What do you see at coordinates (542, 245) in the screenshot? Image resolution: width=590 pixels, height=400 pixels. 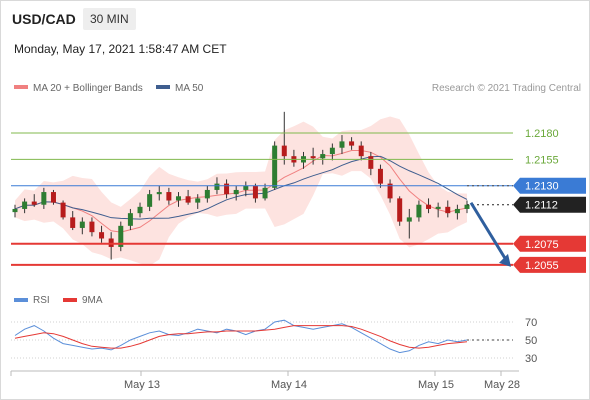 I see `level-label: 1.2075` at bounding box center [542, 245].